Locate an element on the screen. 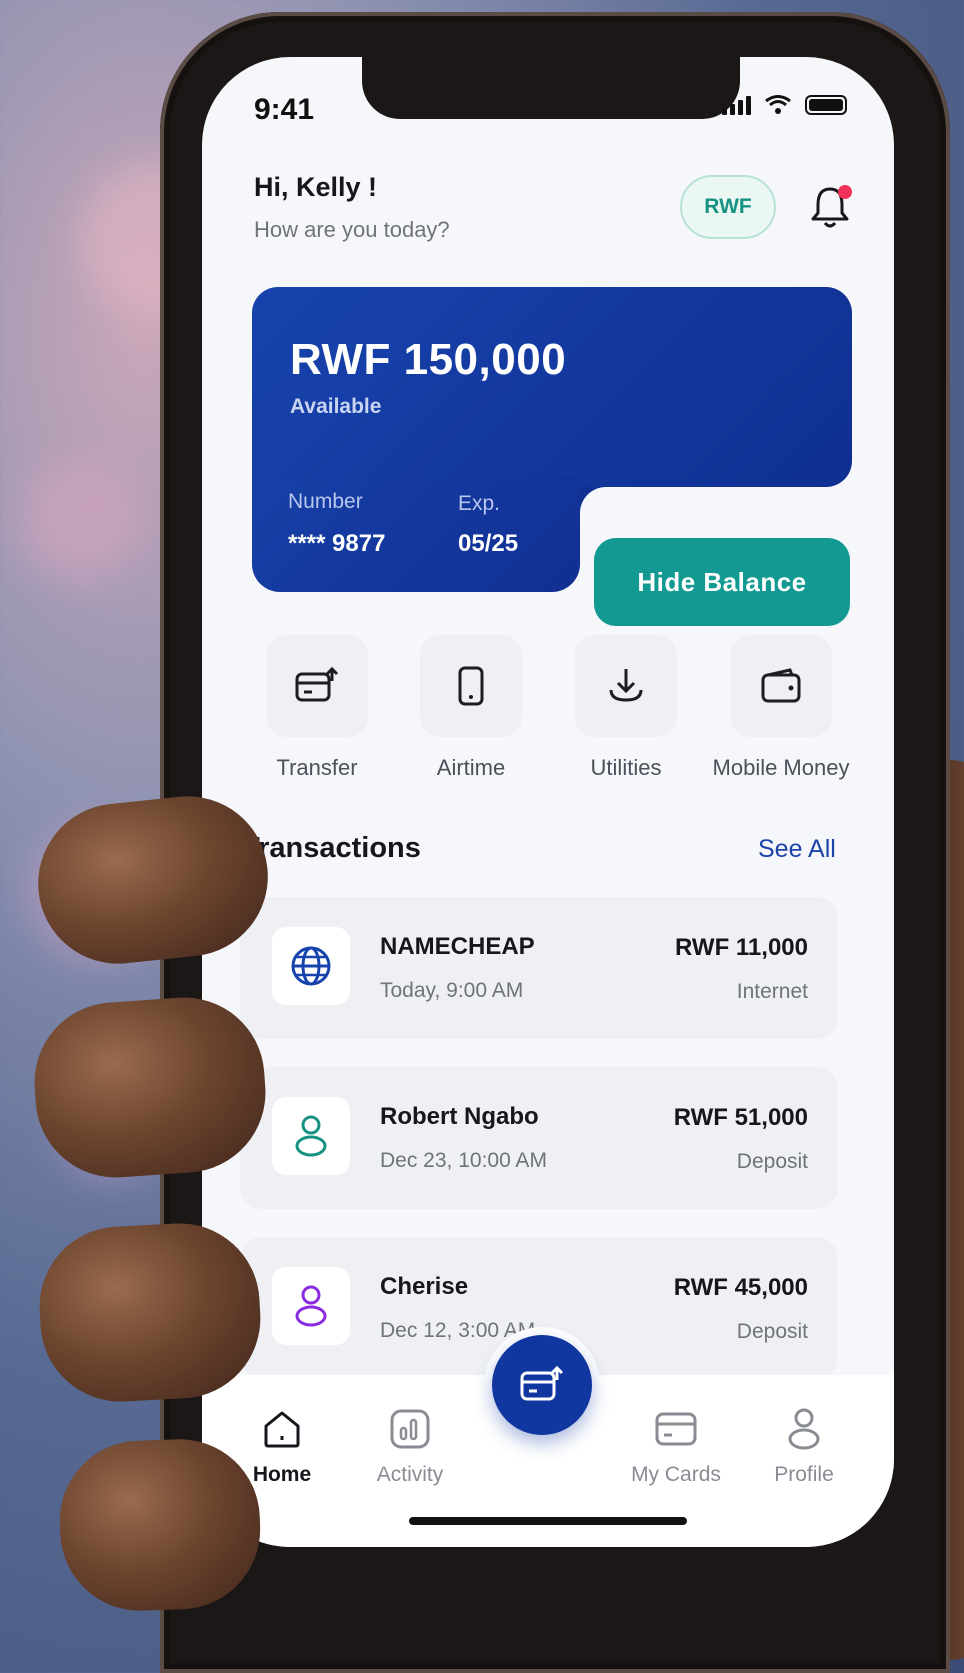  home-indicator is located at coordinates (548, 1521).